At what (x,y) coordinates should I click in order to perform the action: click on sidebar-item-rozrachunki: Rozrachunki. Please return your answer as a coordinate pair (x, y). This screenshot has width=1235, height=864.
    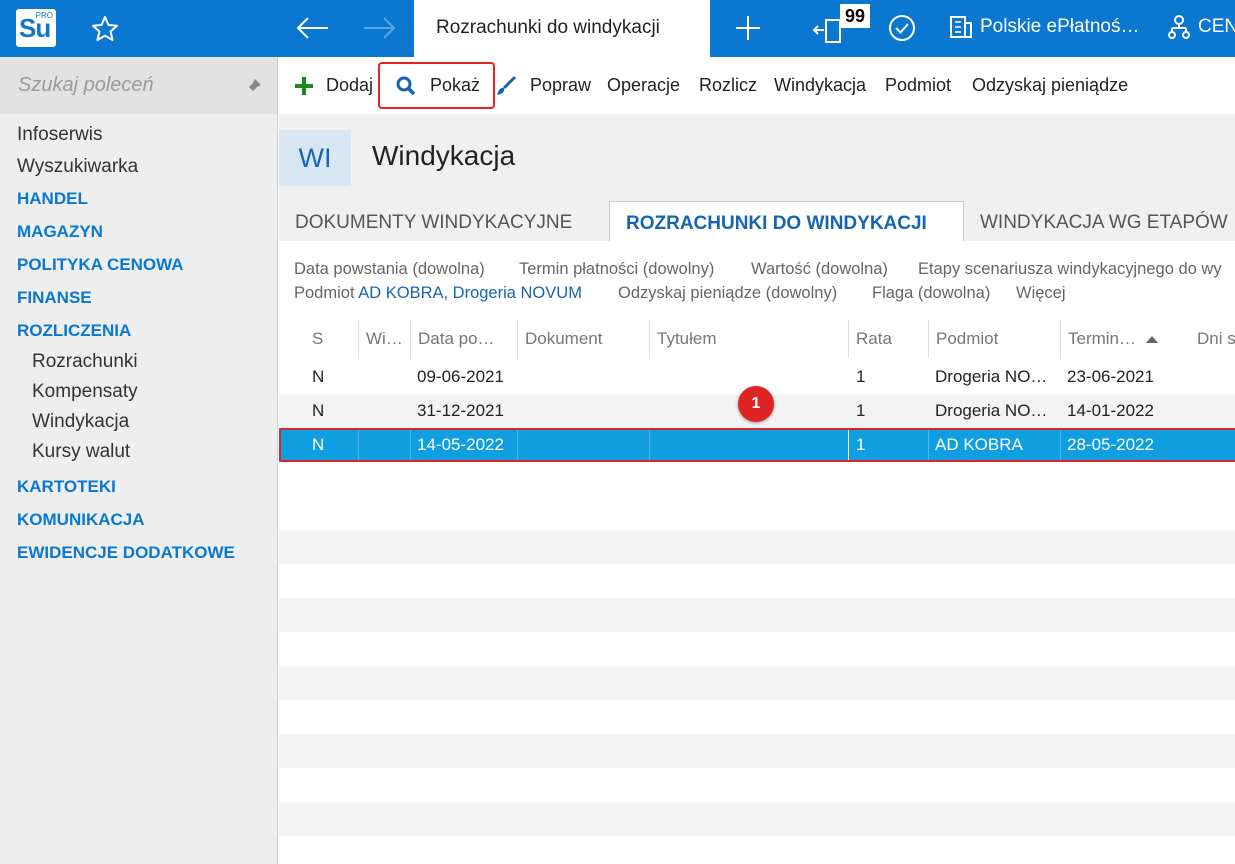
    Looking at the image, I should click on (85, 362).